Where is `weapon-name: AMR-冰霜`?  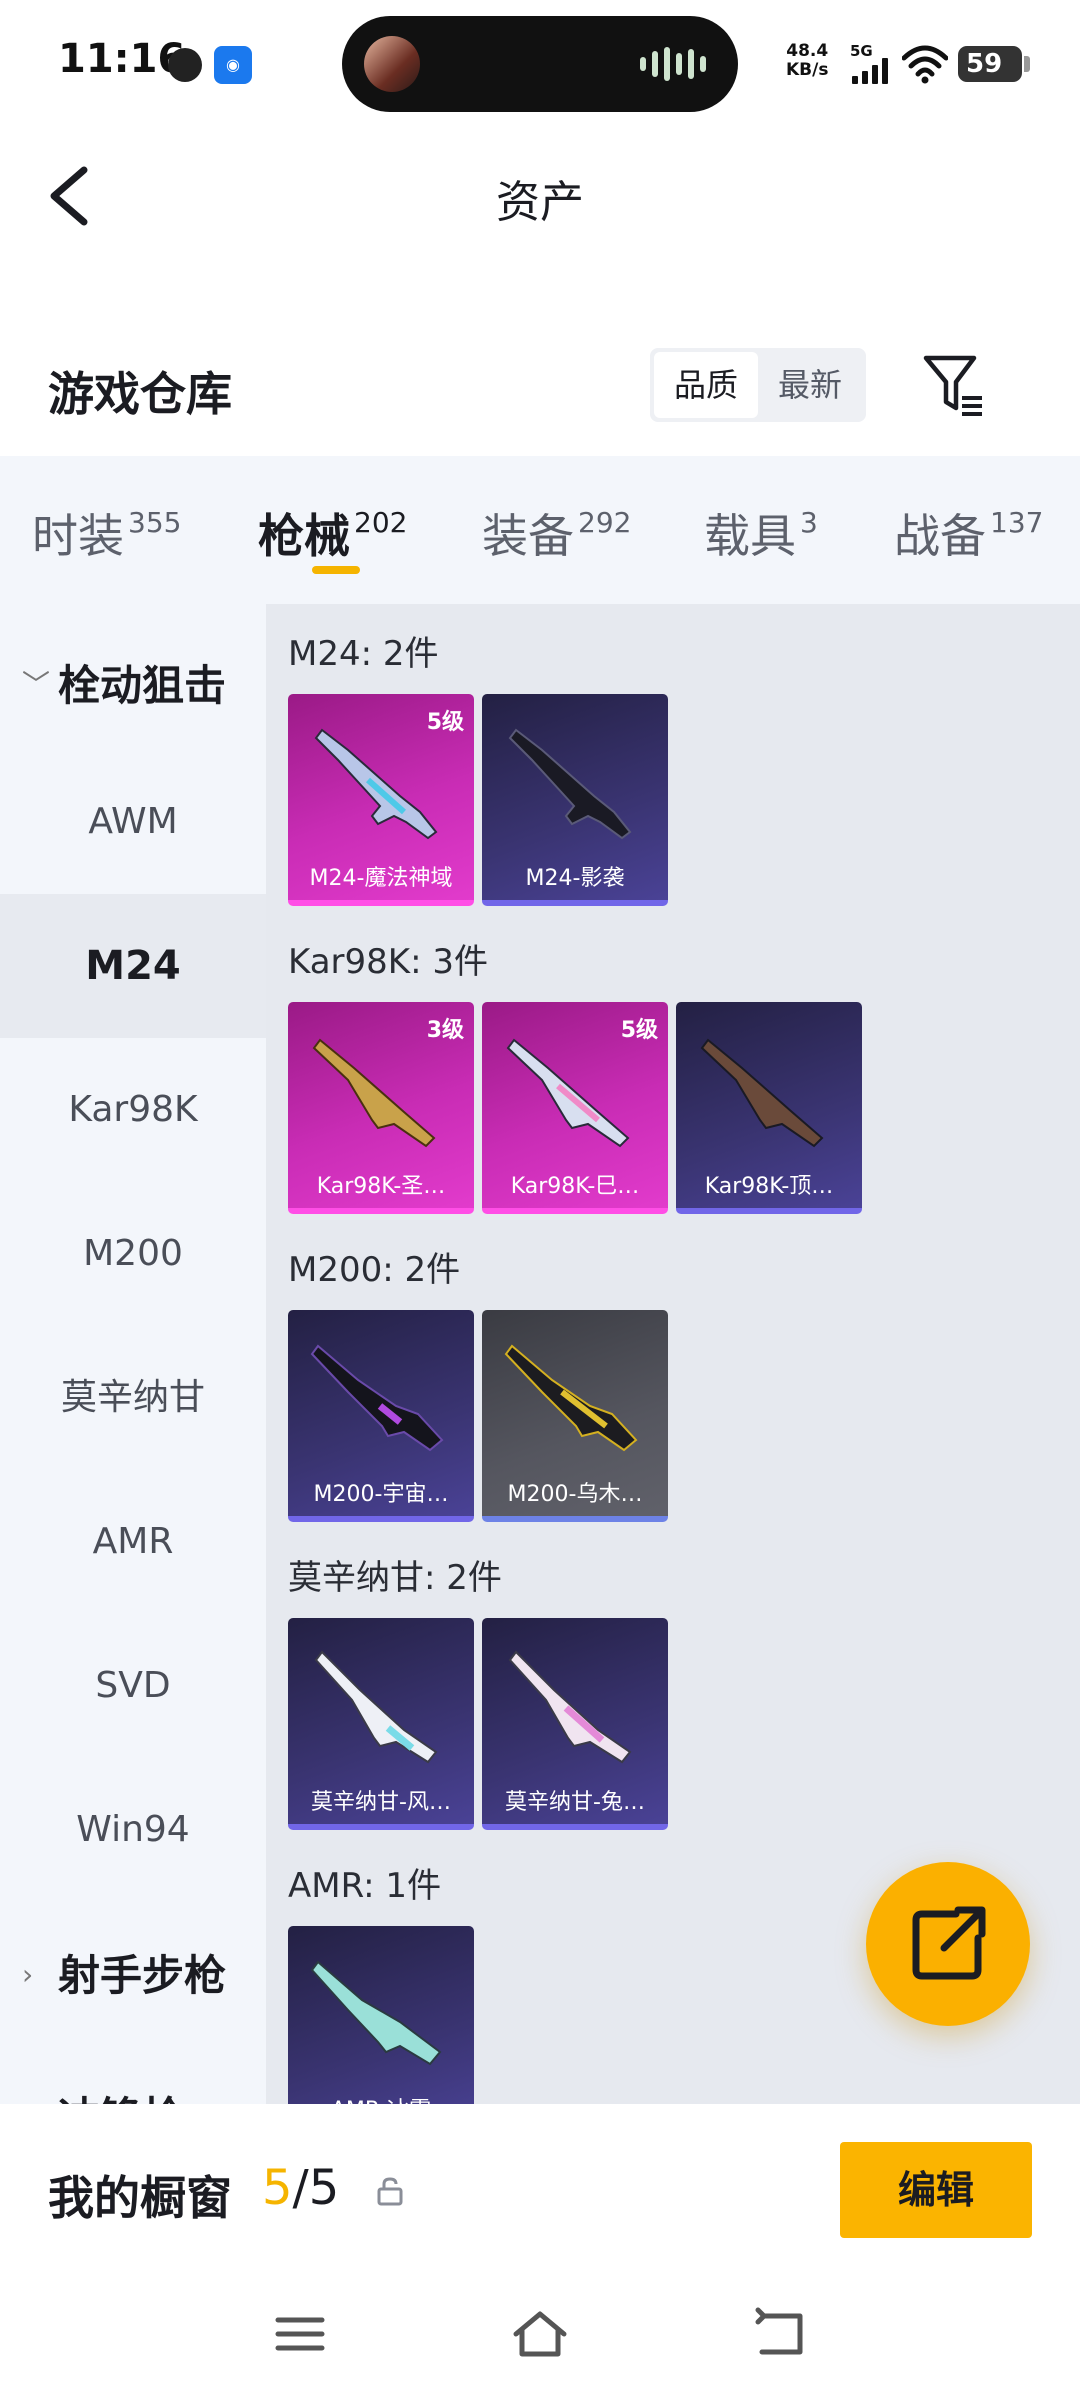 weapon-name: AMR-冰霜 is located at coordinates (381, 2098).